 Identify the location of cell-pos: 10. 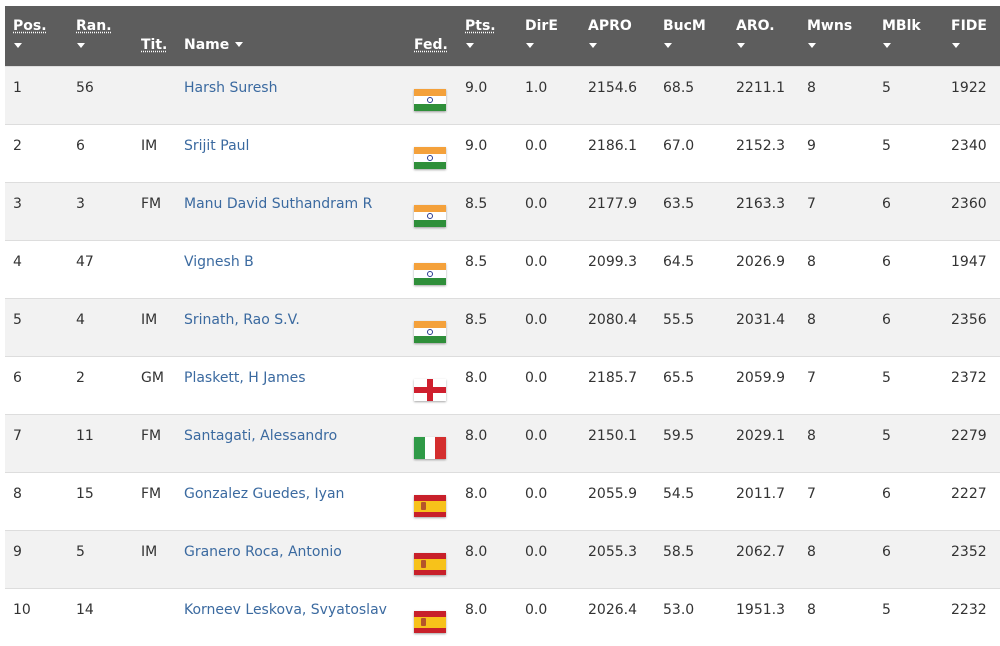
(36, 616).